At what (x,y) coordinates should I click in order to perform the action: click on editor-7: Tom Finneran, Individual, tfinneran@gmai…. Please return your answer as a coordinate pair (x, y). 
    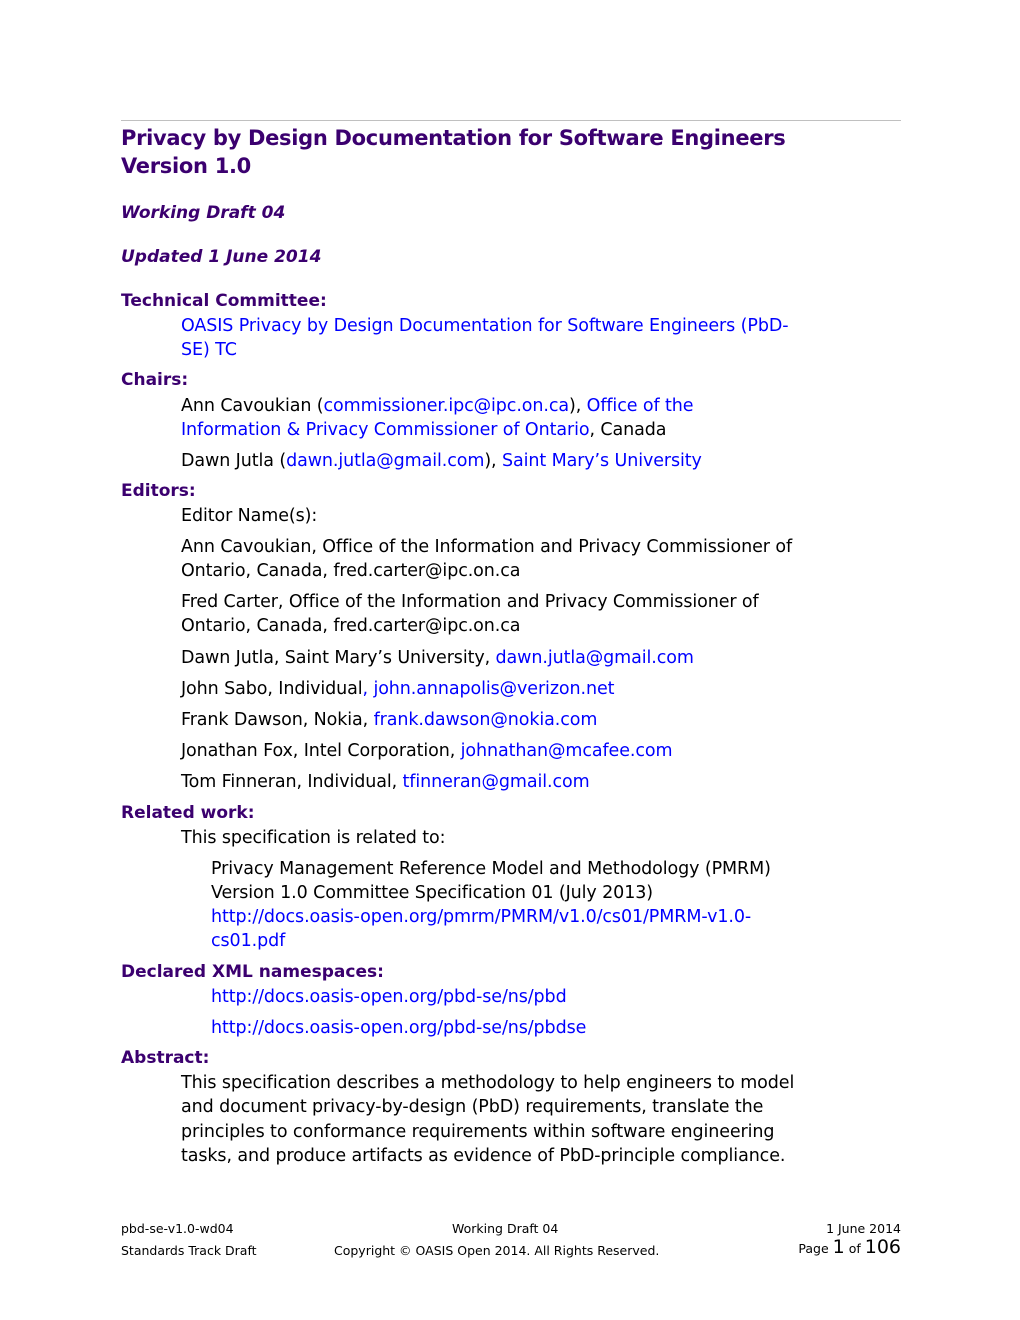
    Looking at the image, I should click on (385, 782).